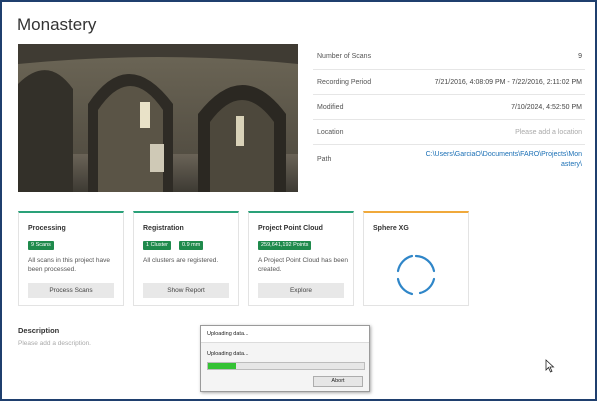 This screenshot has width=597, height=401. What do you see at coordinates (391, 228) in the screenshot?
I see `card-title: Sphere XG` at bounding box center [391, 228].